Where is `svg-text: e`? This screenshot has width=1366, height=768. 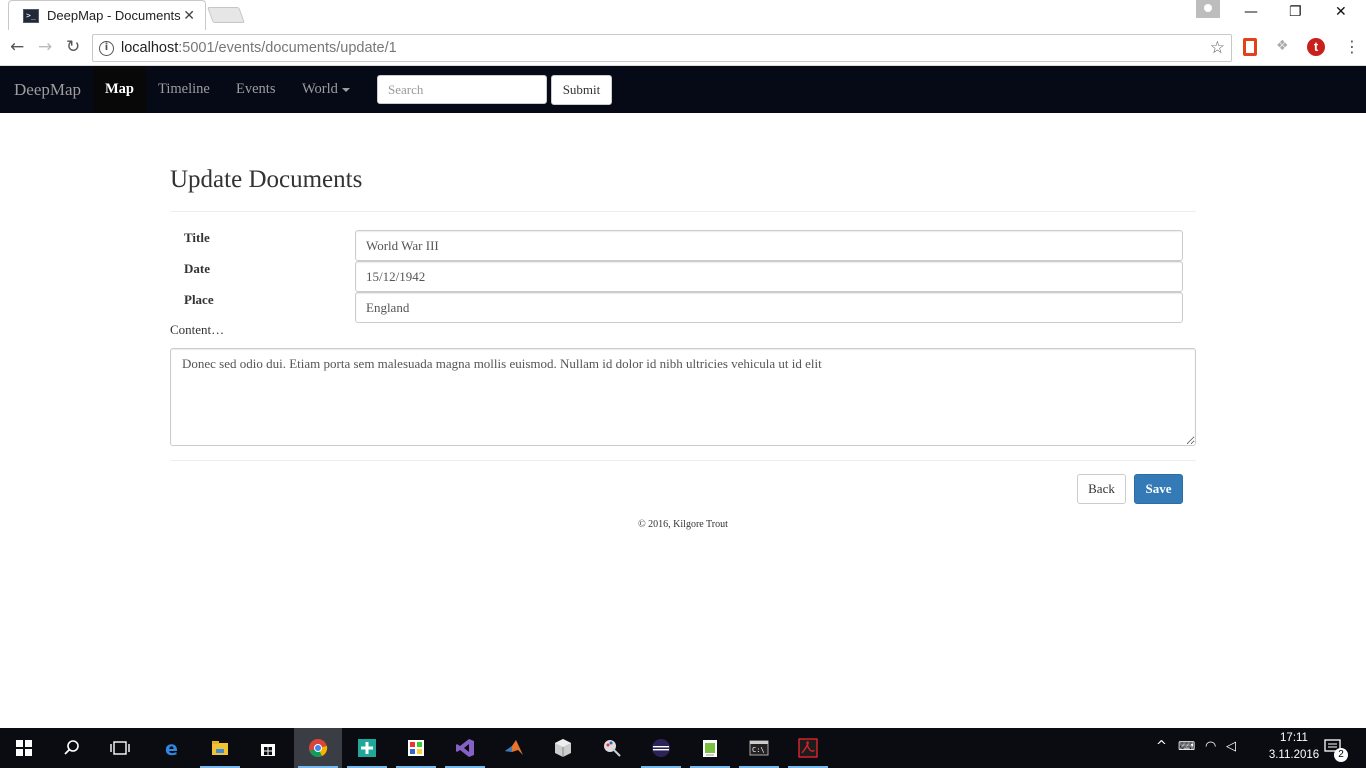
svg-text: e is located at coordinates (171, 748).